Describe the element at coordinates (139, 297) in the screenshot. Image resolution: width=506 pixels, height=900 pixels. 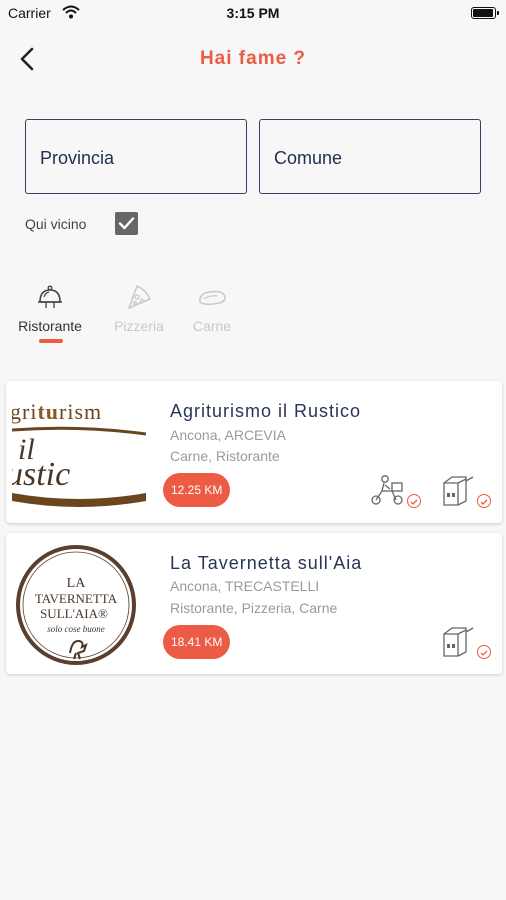
I see `pizza-slice-icon` at that location.